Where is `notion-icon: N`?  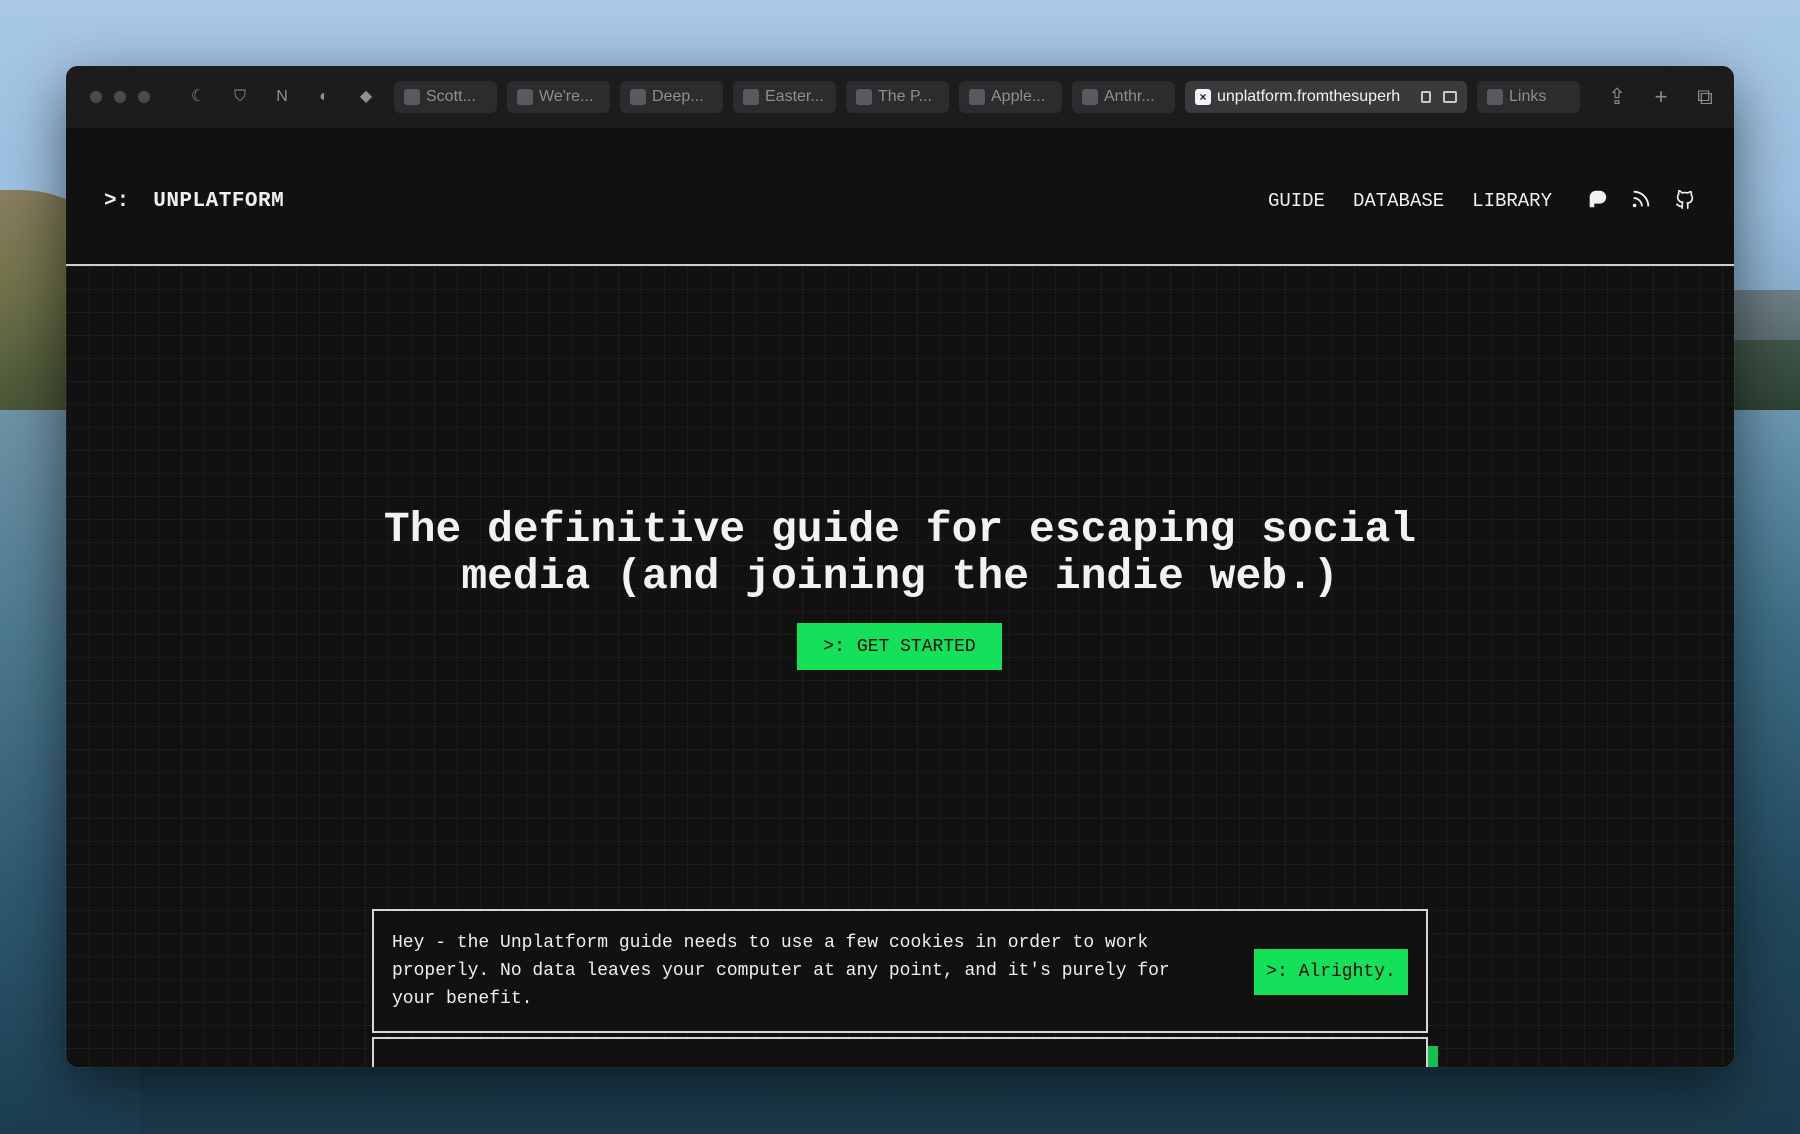
notion-icon: N is located at coordinates (282, 97).